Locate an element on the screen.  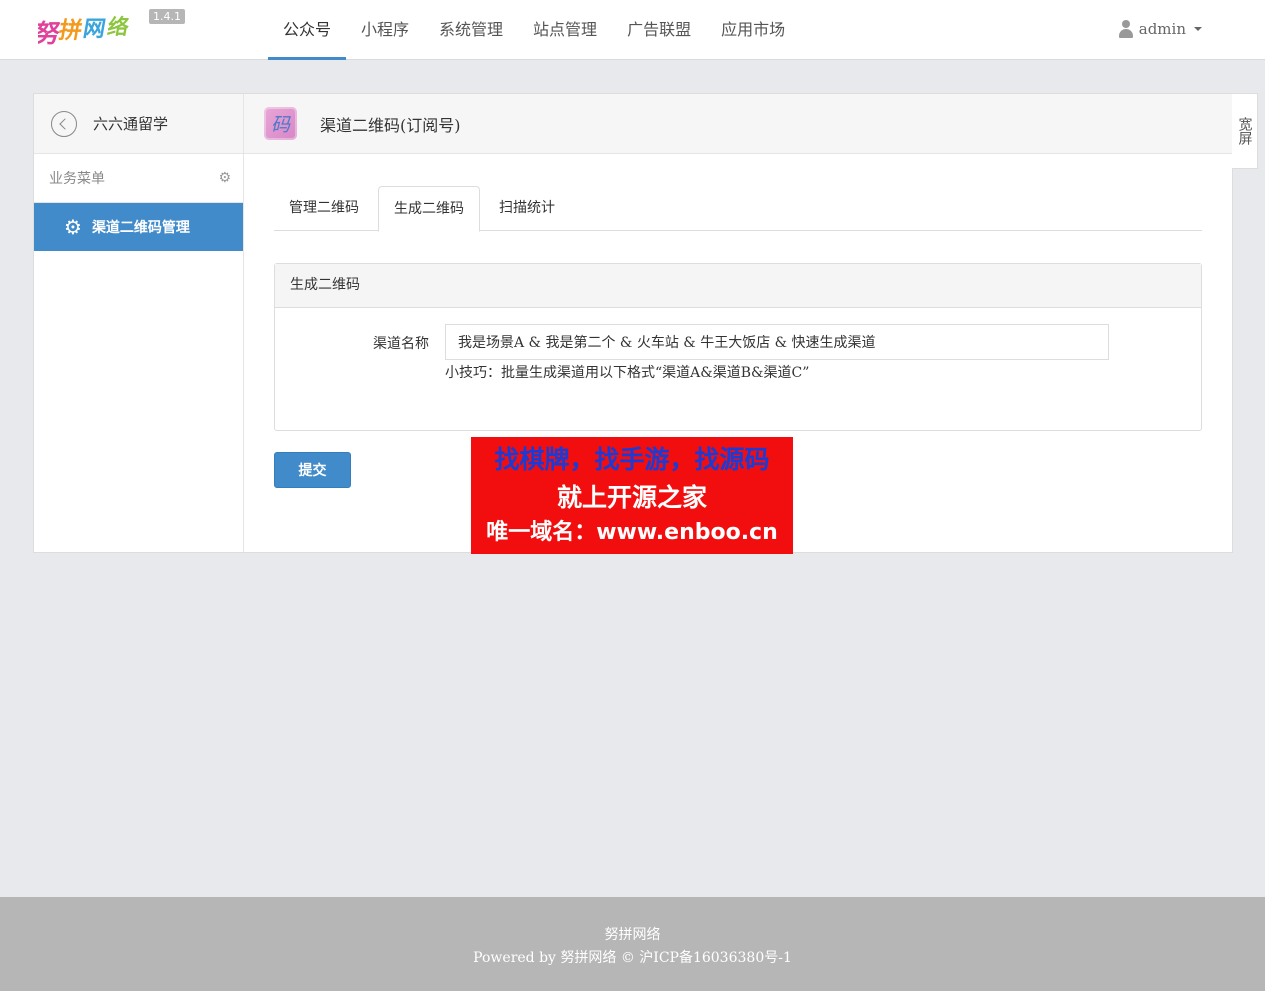
footer: 努拼网络 Powered by 努拼网络 © 沪ICP备16036380号-1 is located at coordinates (632, 944).